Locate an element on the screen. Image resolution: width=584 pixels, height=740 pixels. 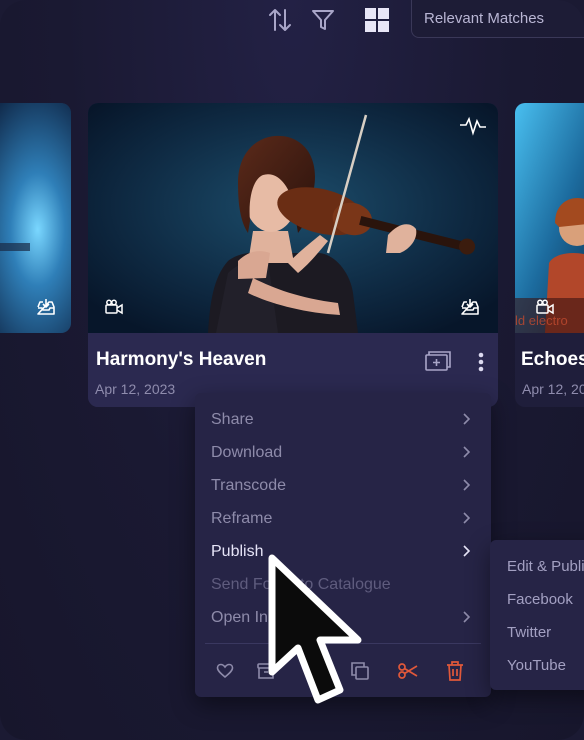
menu-item-label: Open In is located at coordinates (239, 617).